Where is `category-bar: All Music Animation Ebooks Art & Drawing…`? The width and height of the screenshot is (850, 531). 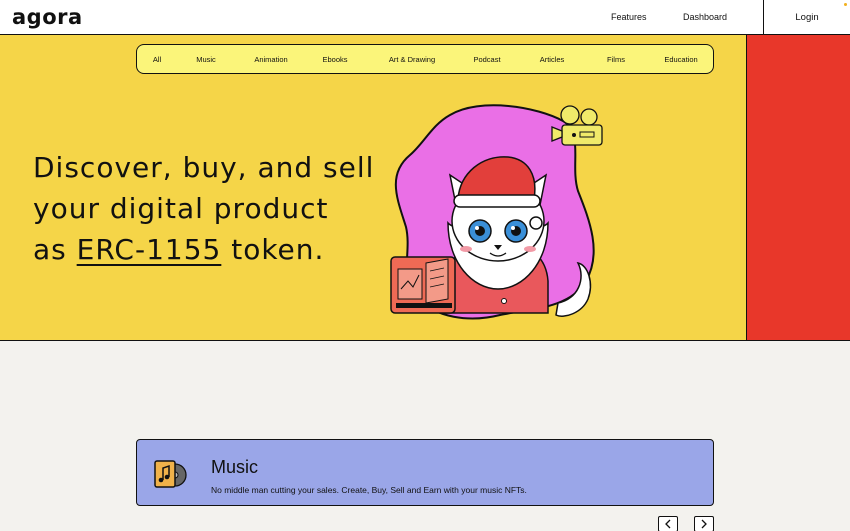
category-bar: All Music Animation Ebooks Art & Drawing… is located at coordinates (425, 59).